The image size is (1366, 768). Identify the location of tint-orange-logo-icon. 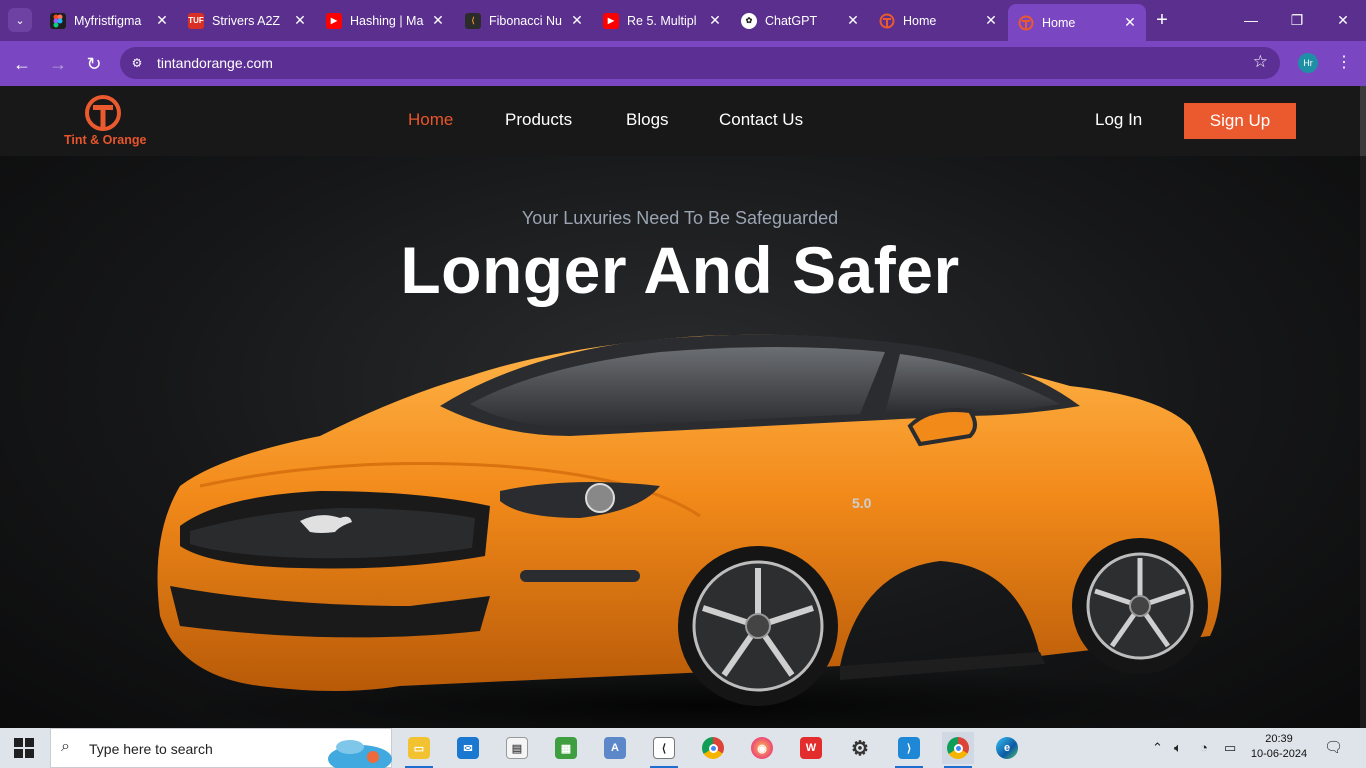
(103, 113).